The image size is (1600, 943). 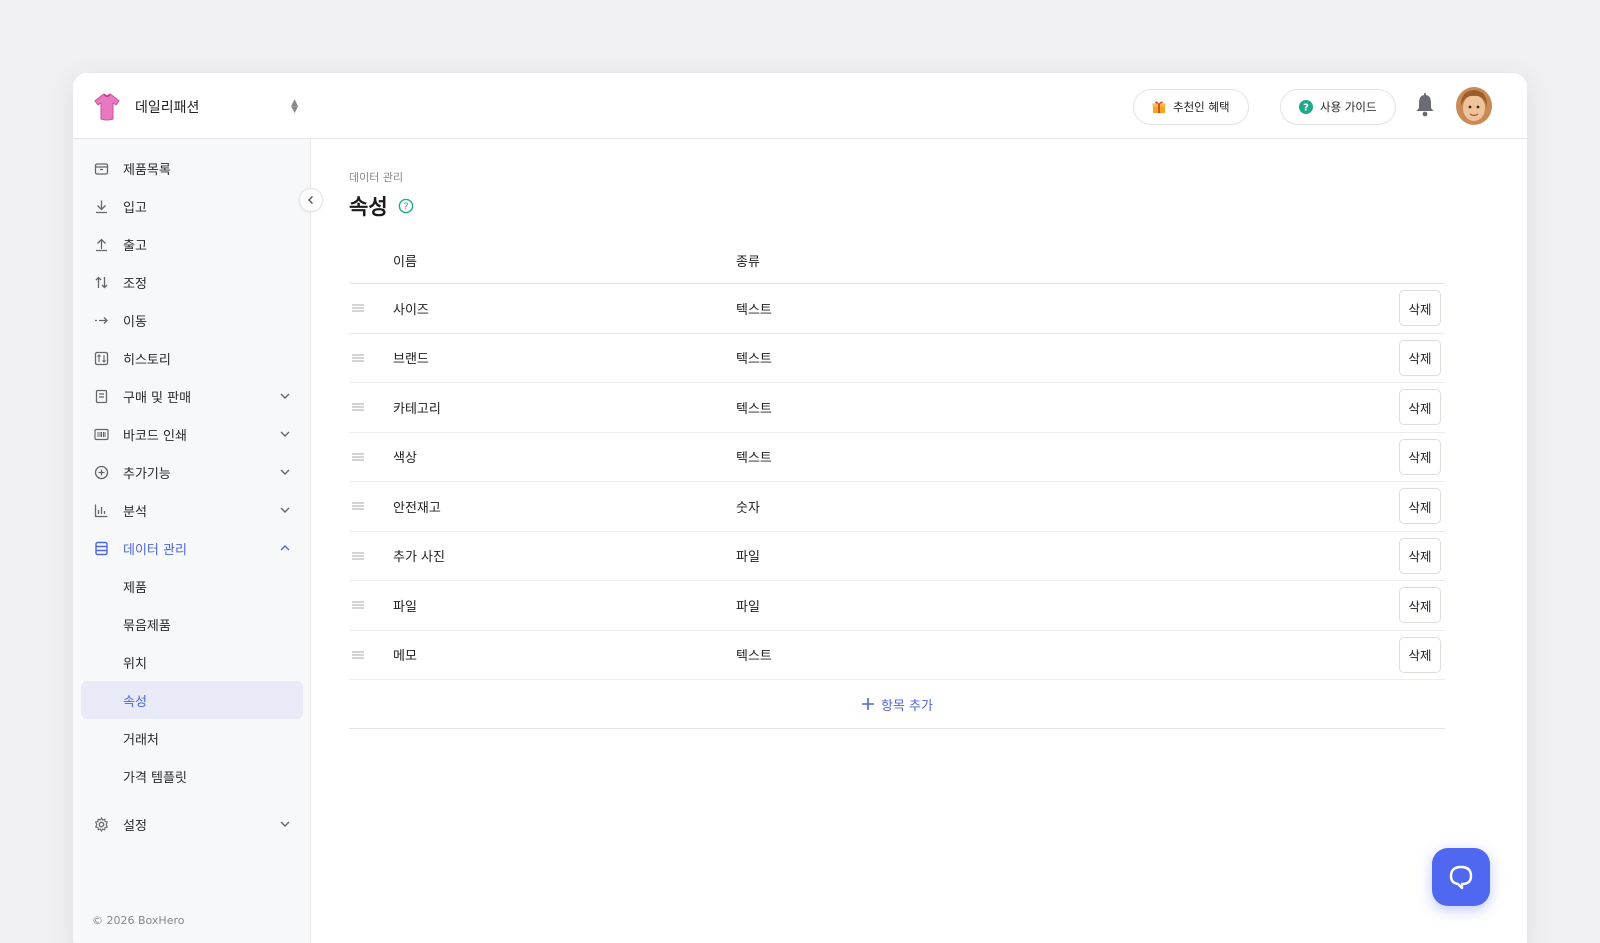 I want to click on move-icon, so click(x=101, y=320).